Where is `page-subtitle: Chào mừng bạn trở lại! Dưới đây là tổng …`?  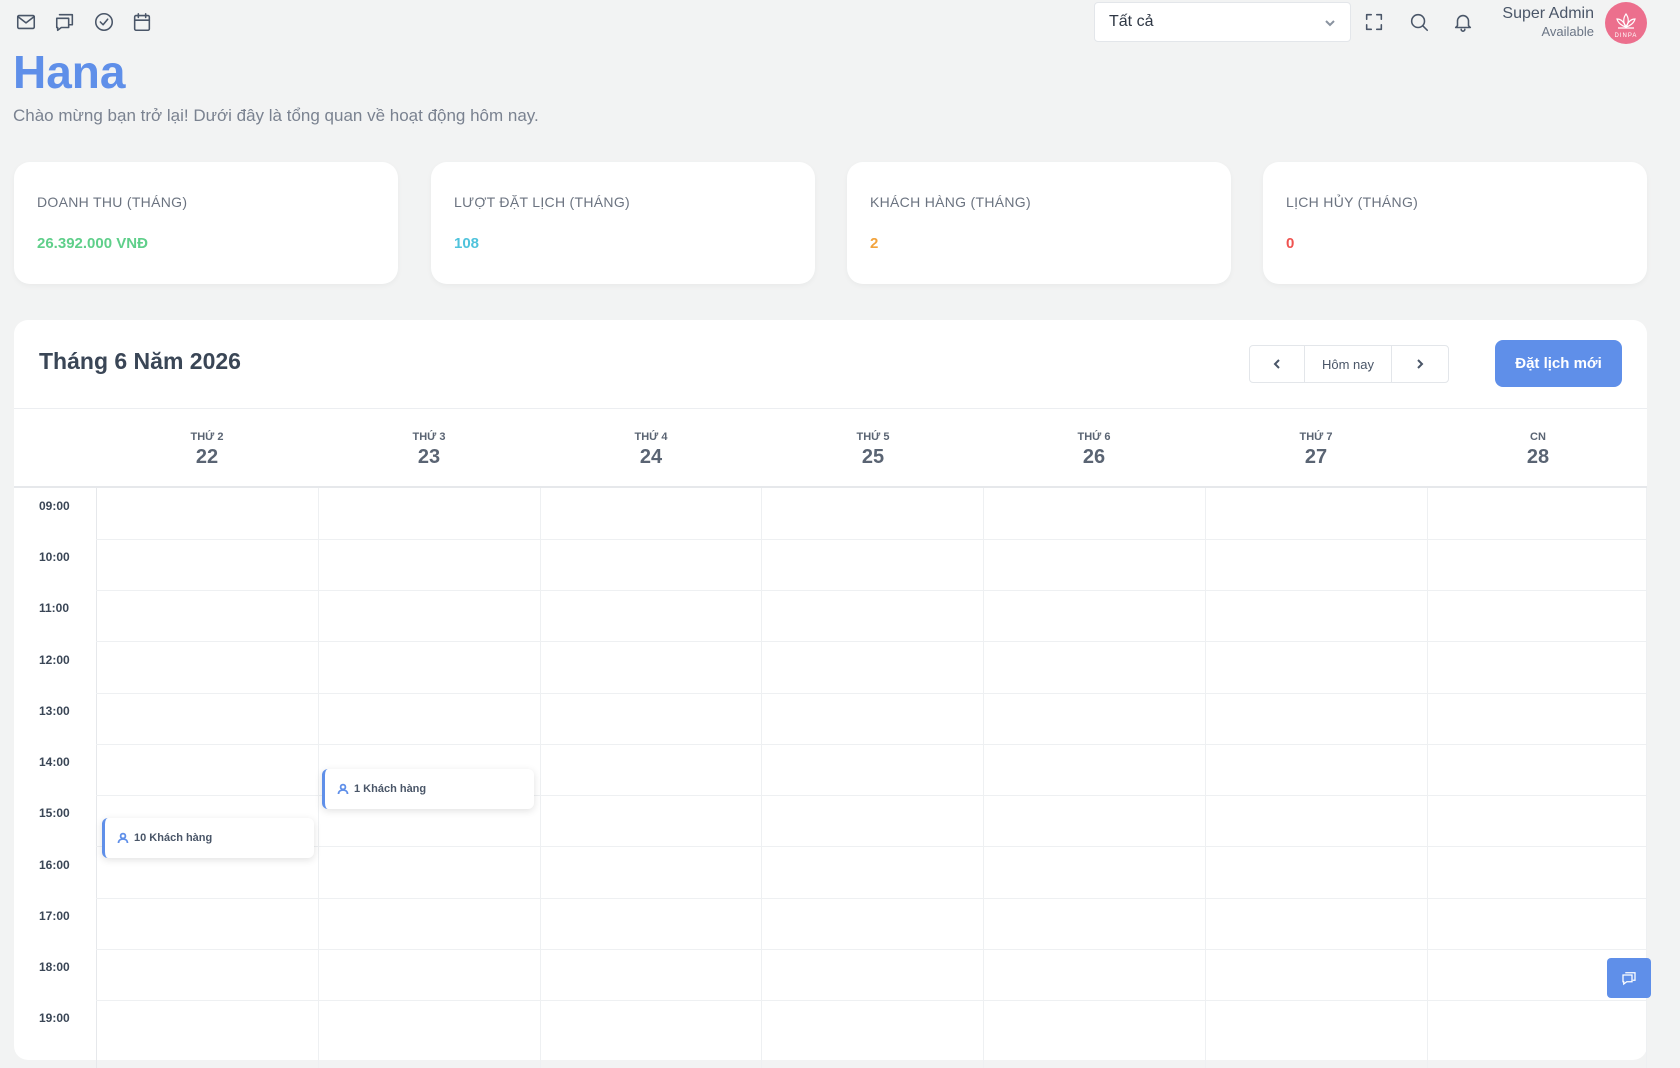 page-subtitle: Chào mừng bạn trở lại! Dưới đây là tổng … is located at coordinates (276, 115).